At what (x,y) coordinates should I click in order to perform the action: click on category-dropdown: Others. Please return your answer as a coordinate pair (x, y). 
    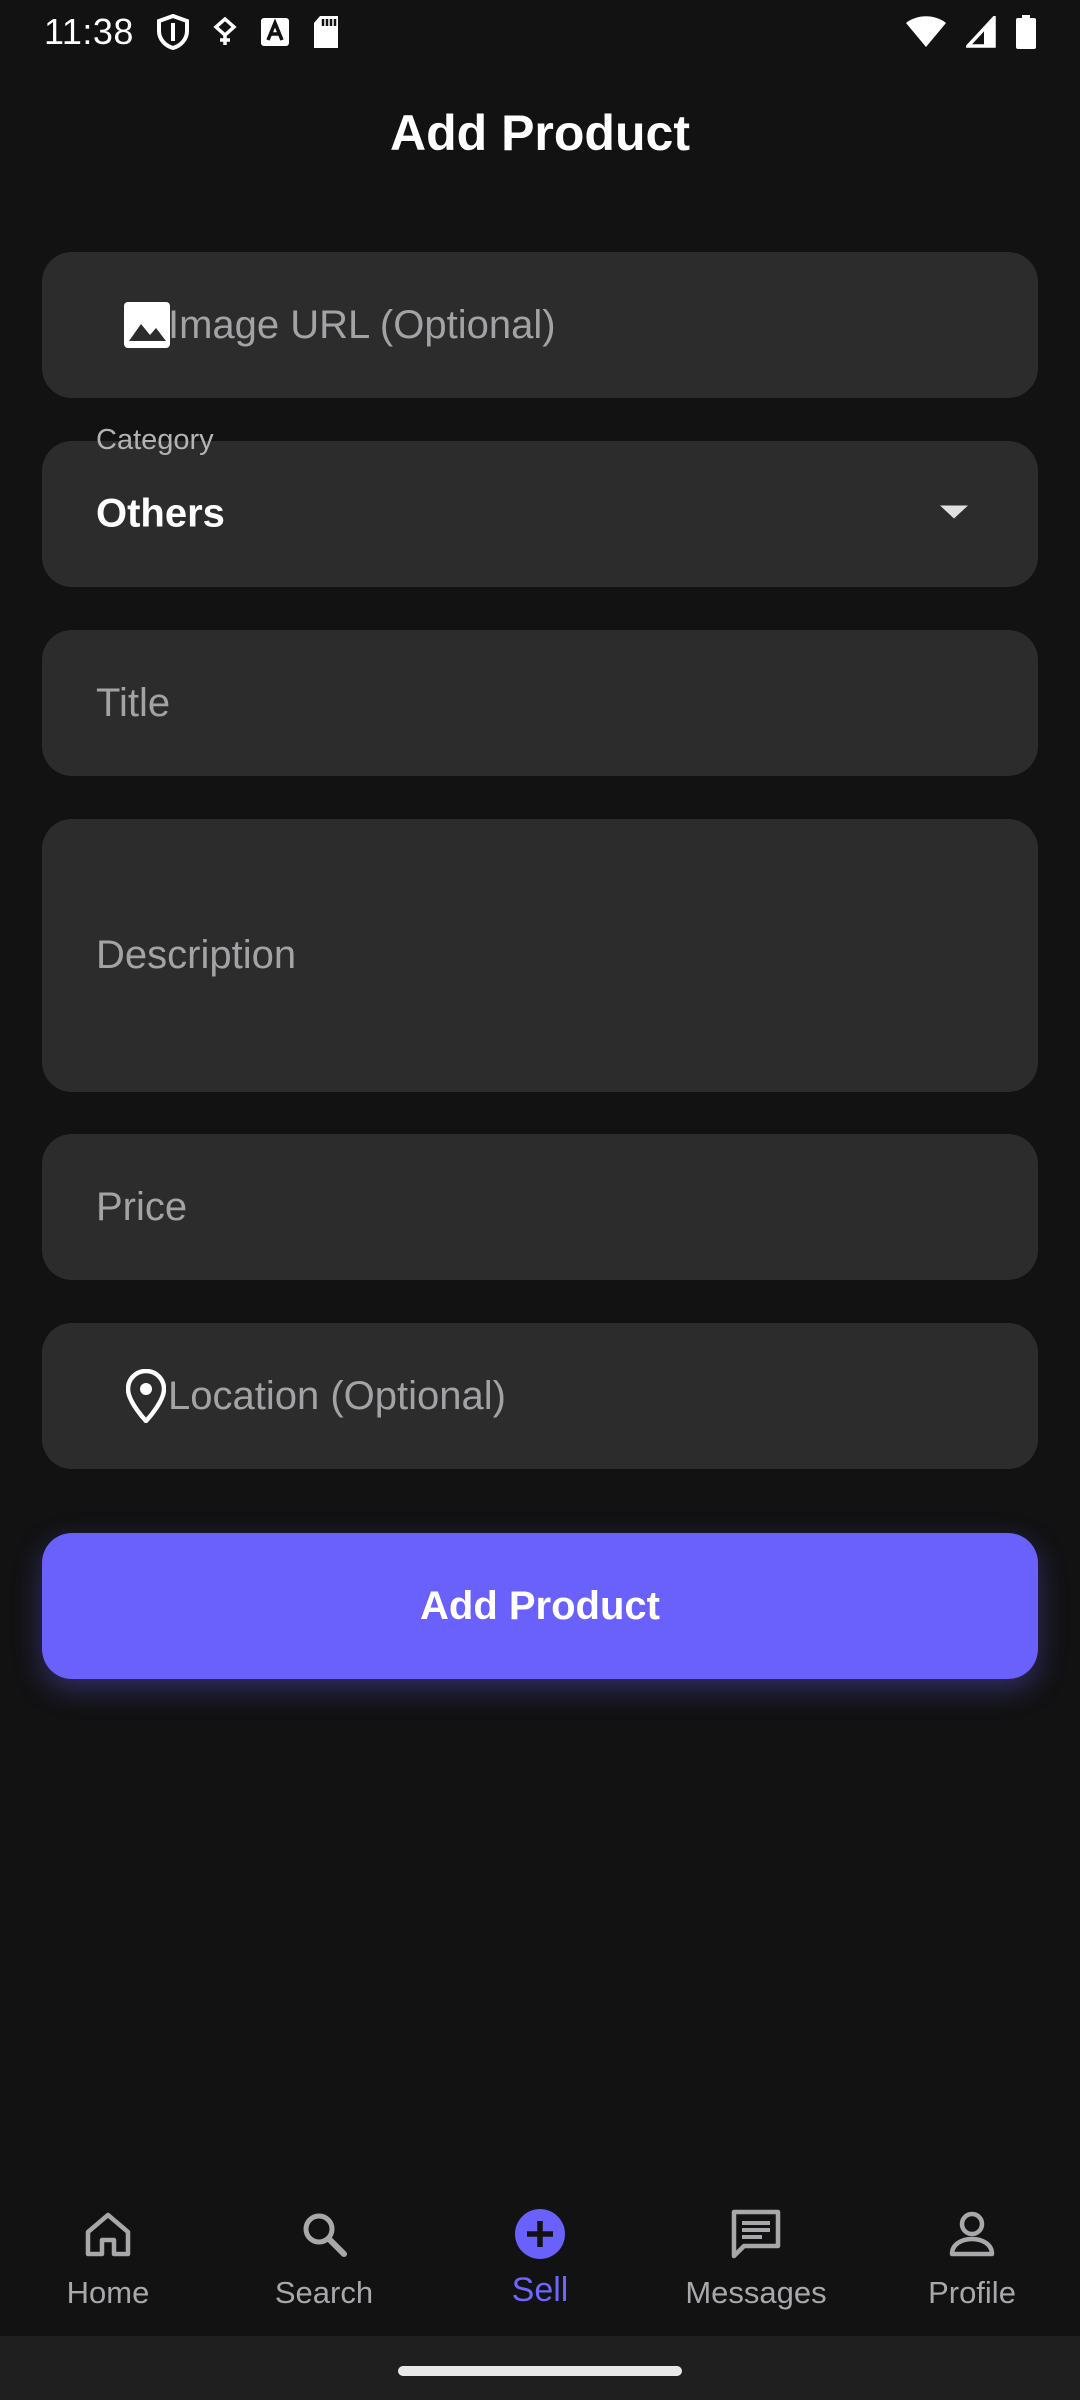
    Looking at the image, I should click on (540, 514).